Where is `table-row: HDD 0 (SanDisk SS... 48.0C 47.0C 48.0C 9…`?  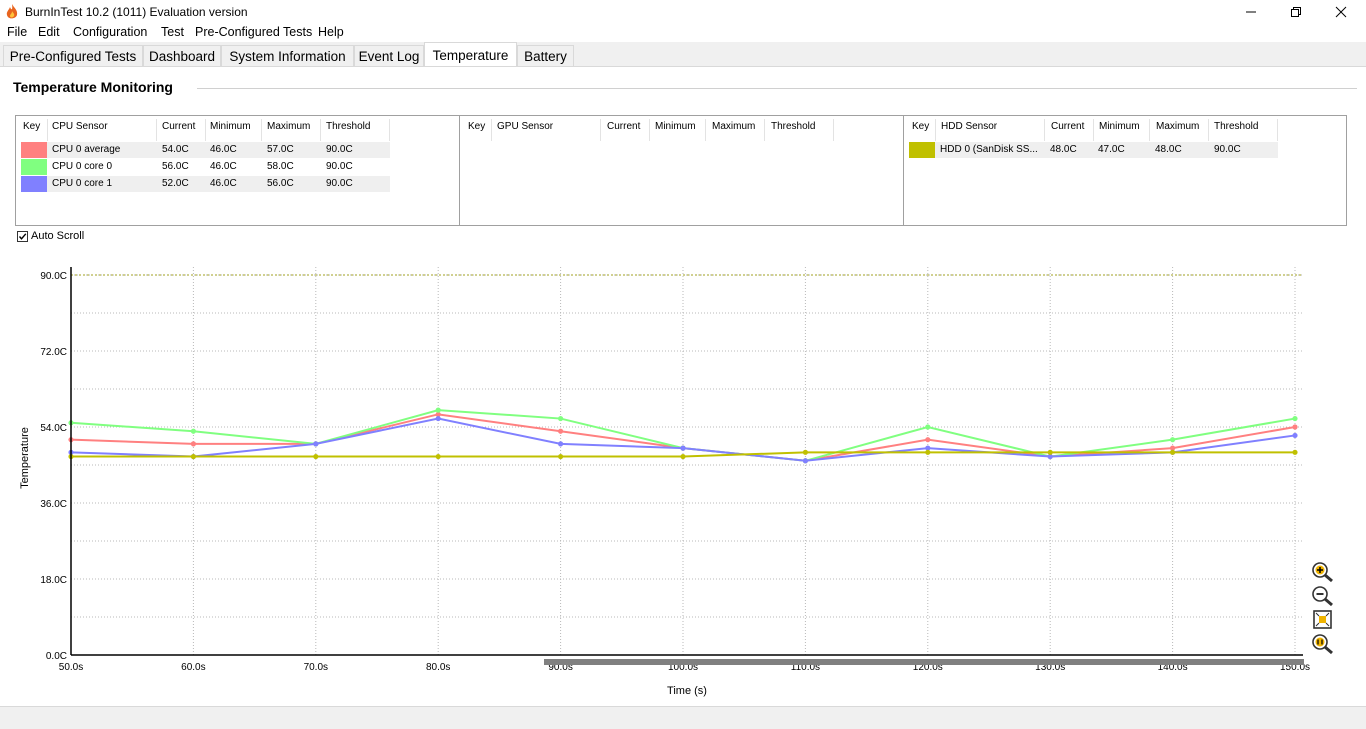 table-row: HDD 0 (SanDisk SS... 48.0C 47.0C 48.0C 9… is located at coordinates (1093, 150).